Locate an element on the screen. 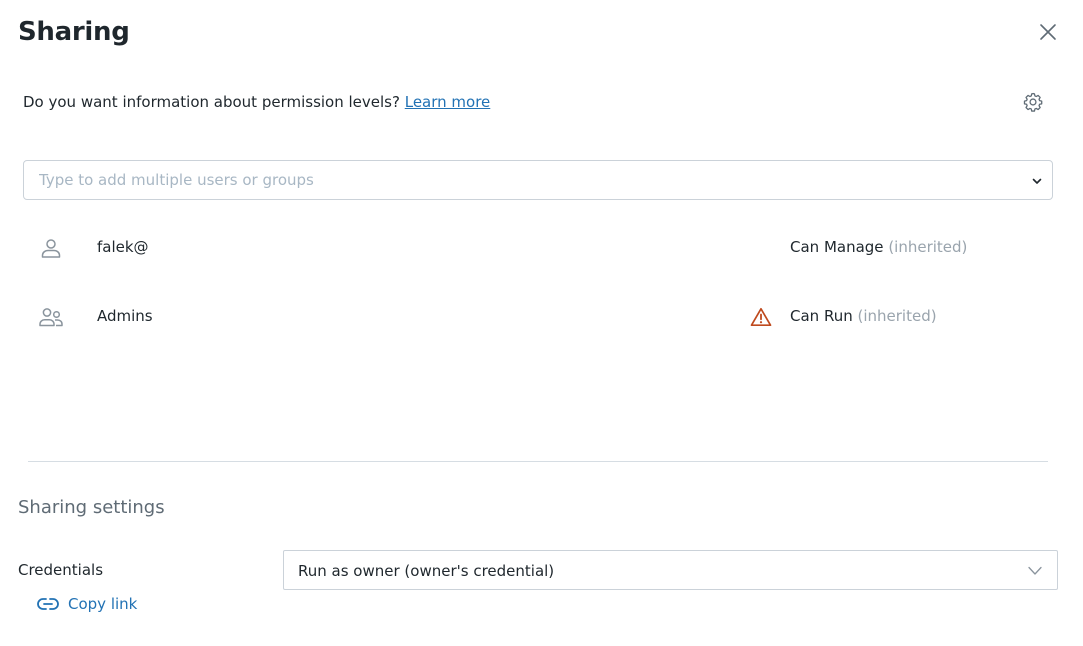 Image resolution: width=1083 pixels, height=646 pixels. user-group-picker is located at coordinates (538, 180).